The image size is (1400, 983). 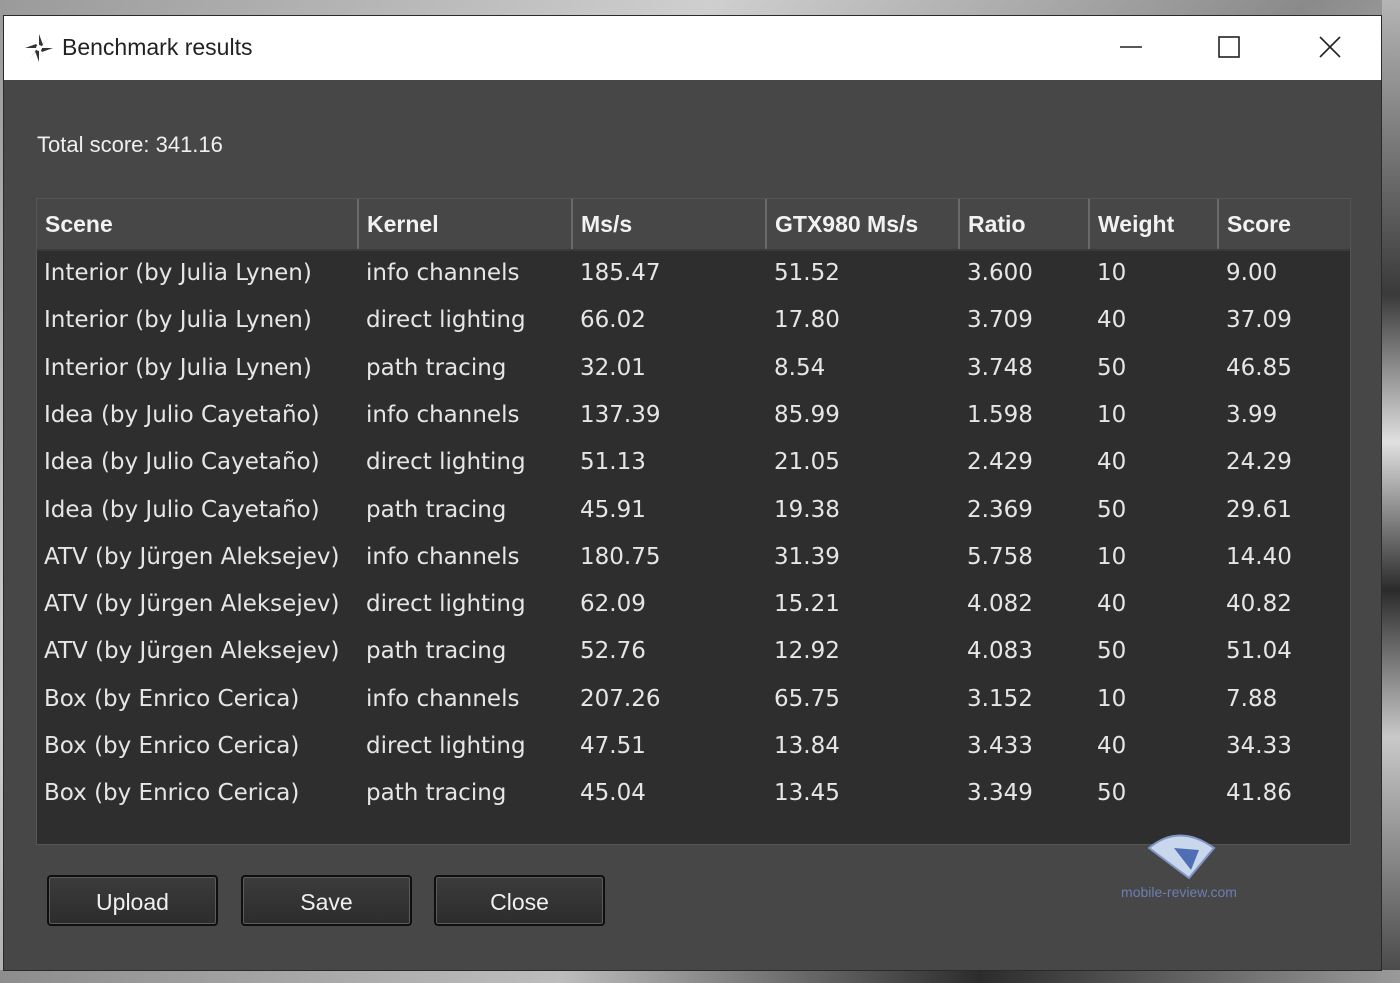 What do you see at coordinates (613, 746) in the screenshot?
I see `cell-ms-s: 47.51` at bounding box center [613, 746].